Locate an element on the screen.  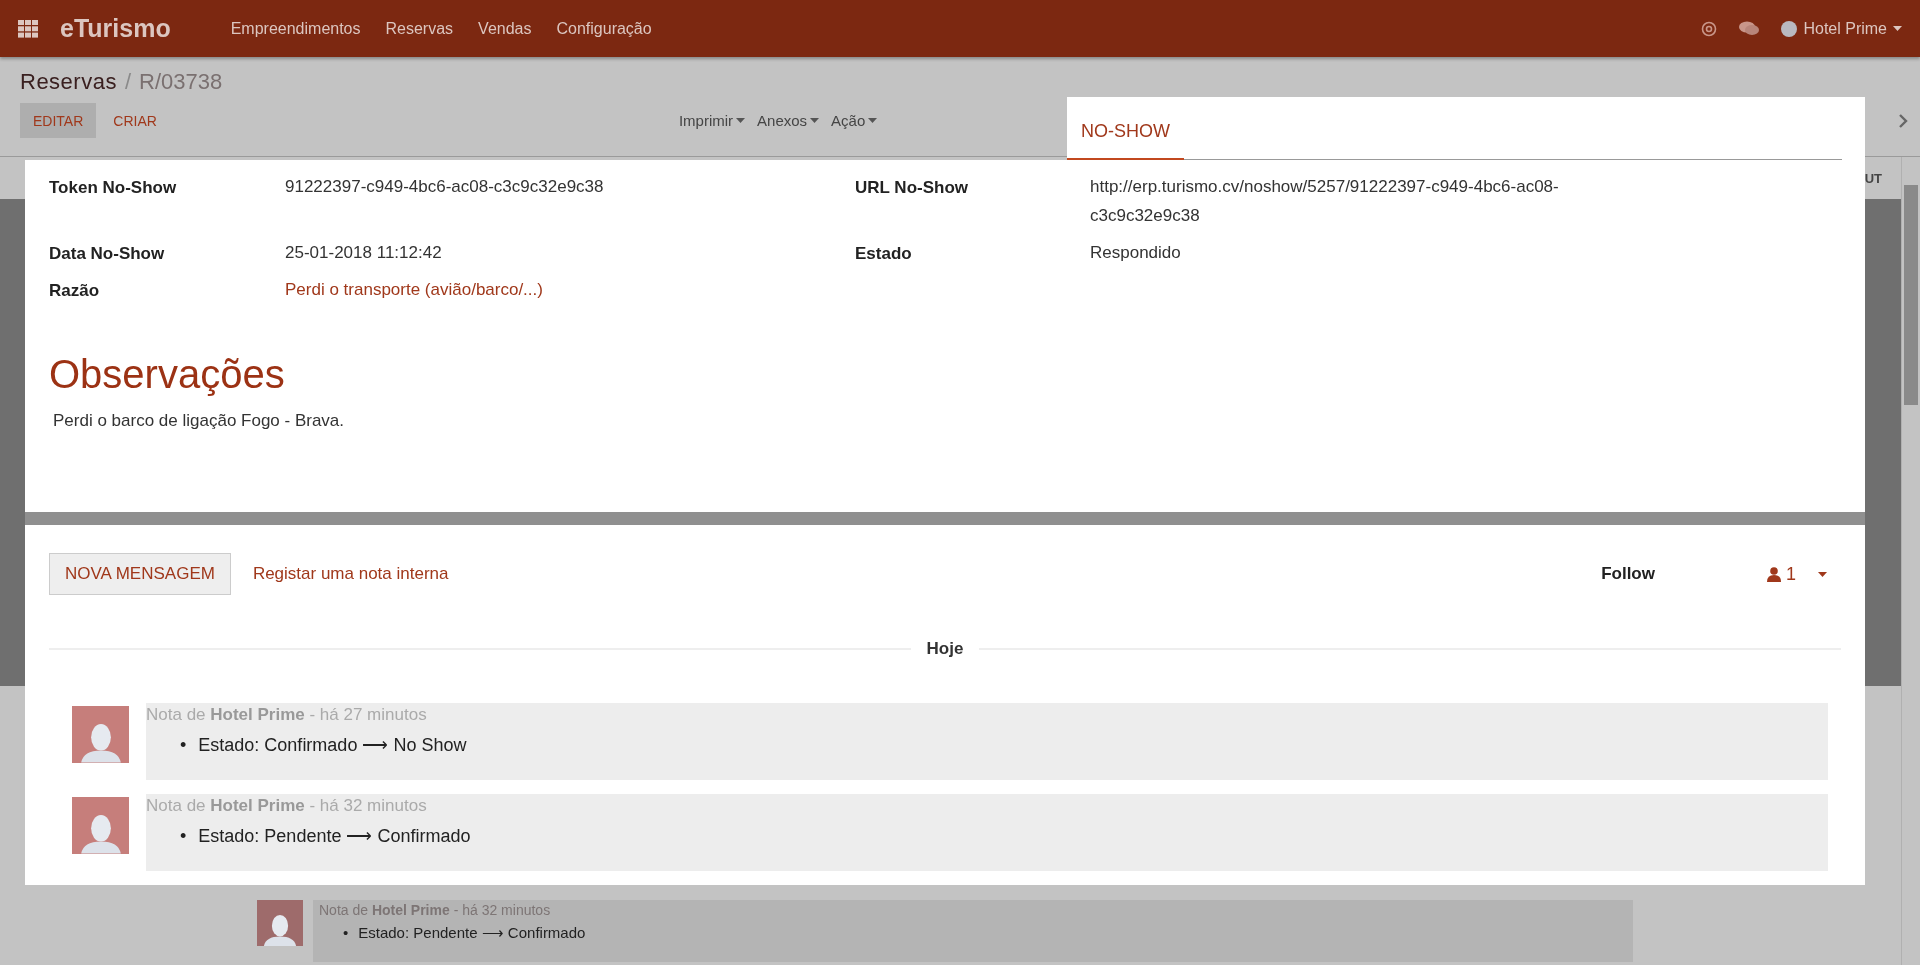
menu-item: Reservas is located at coordinates (419, 28).